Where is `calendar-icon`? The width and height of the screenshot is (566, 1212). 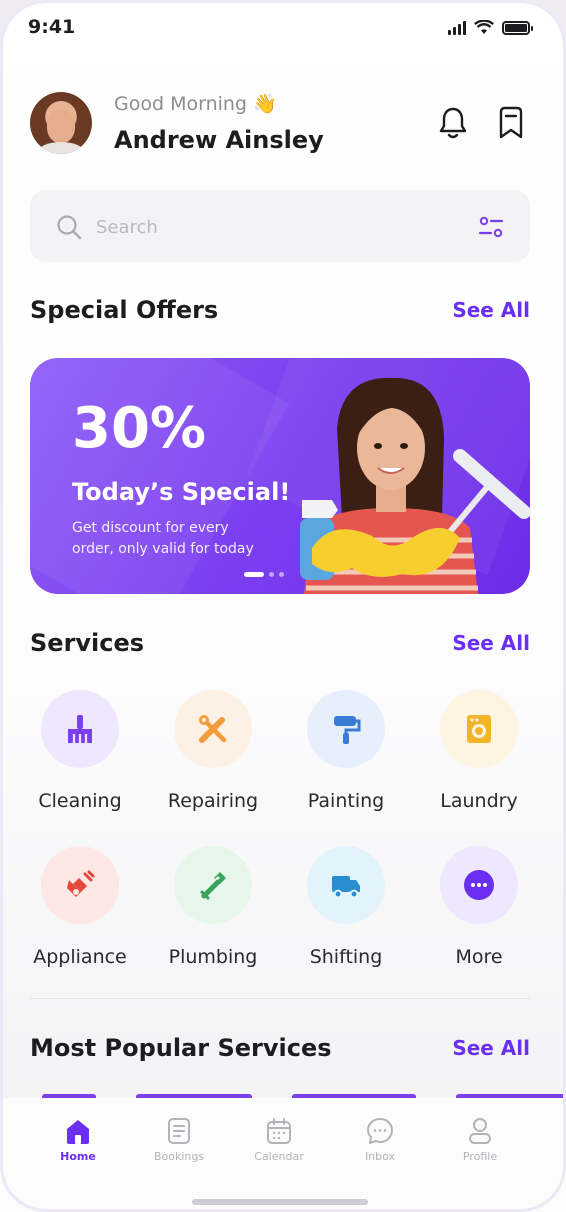
calendar-icon is located at coordinates (279, 1131).